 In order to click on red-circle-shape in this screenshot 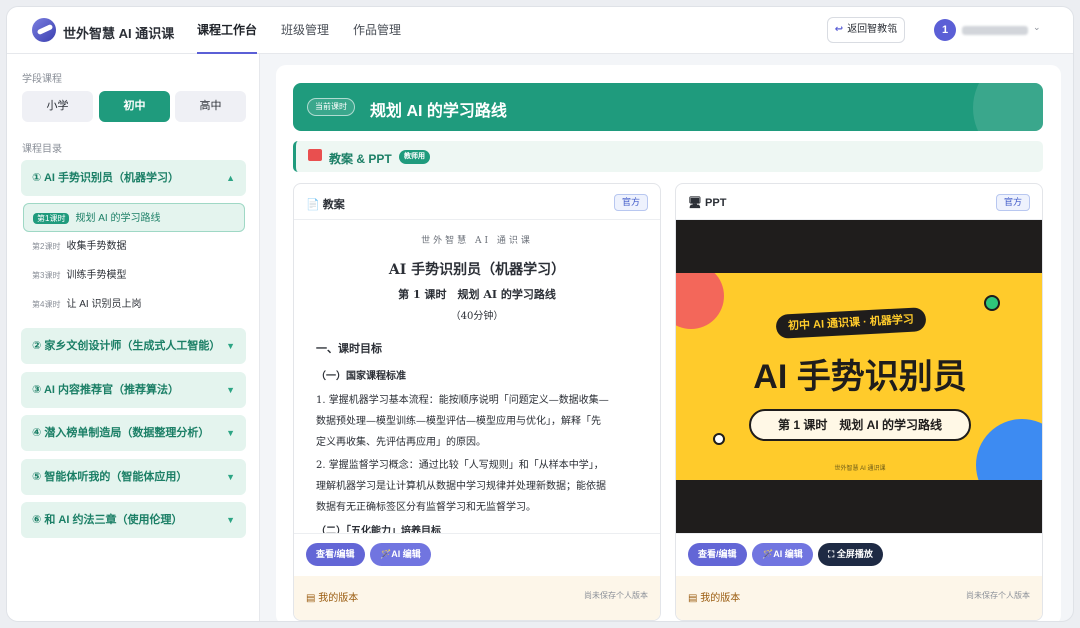, I will do `click(700, 301)`.